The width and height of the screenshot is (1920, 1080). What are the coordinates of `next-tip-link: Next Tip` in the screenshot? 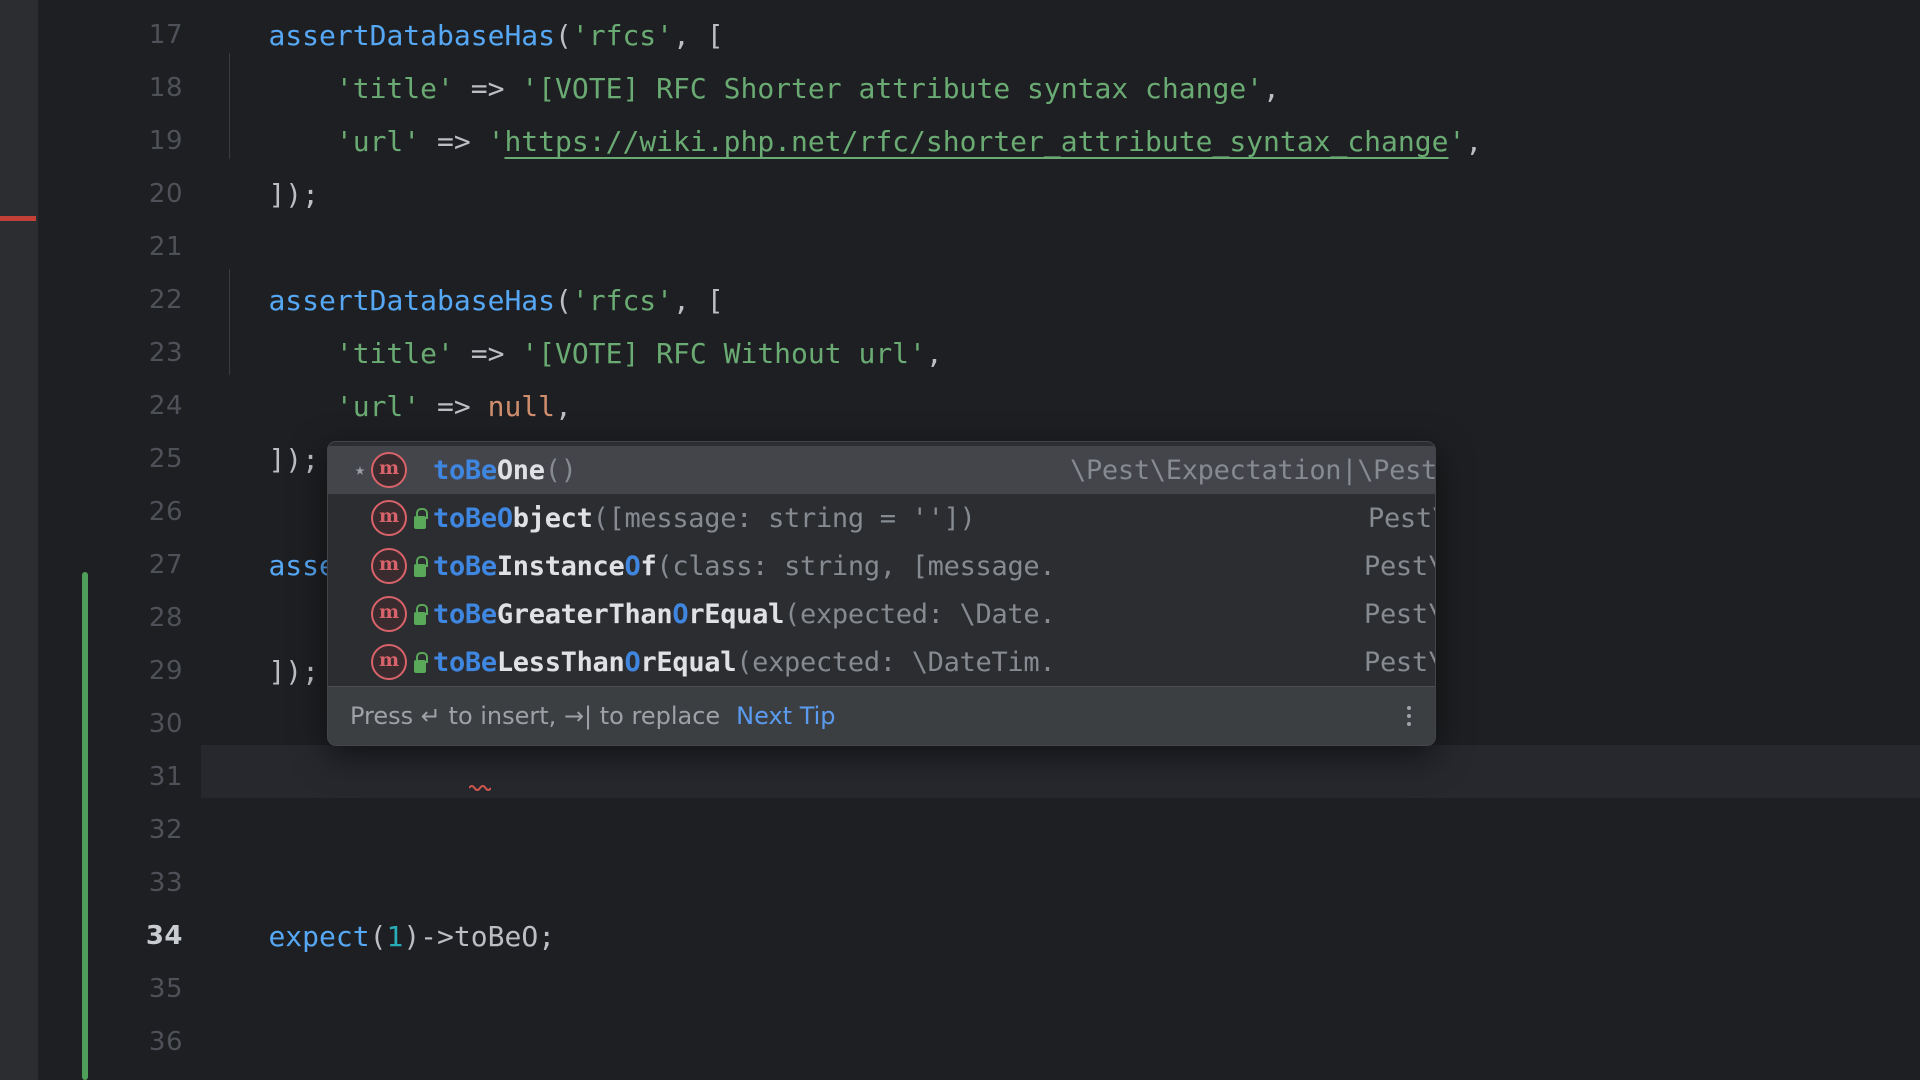 It's located at (785, 716).